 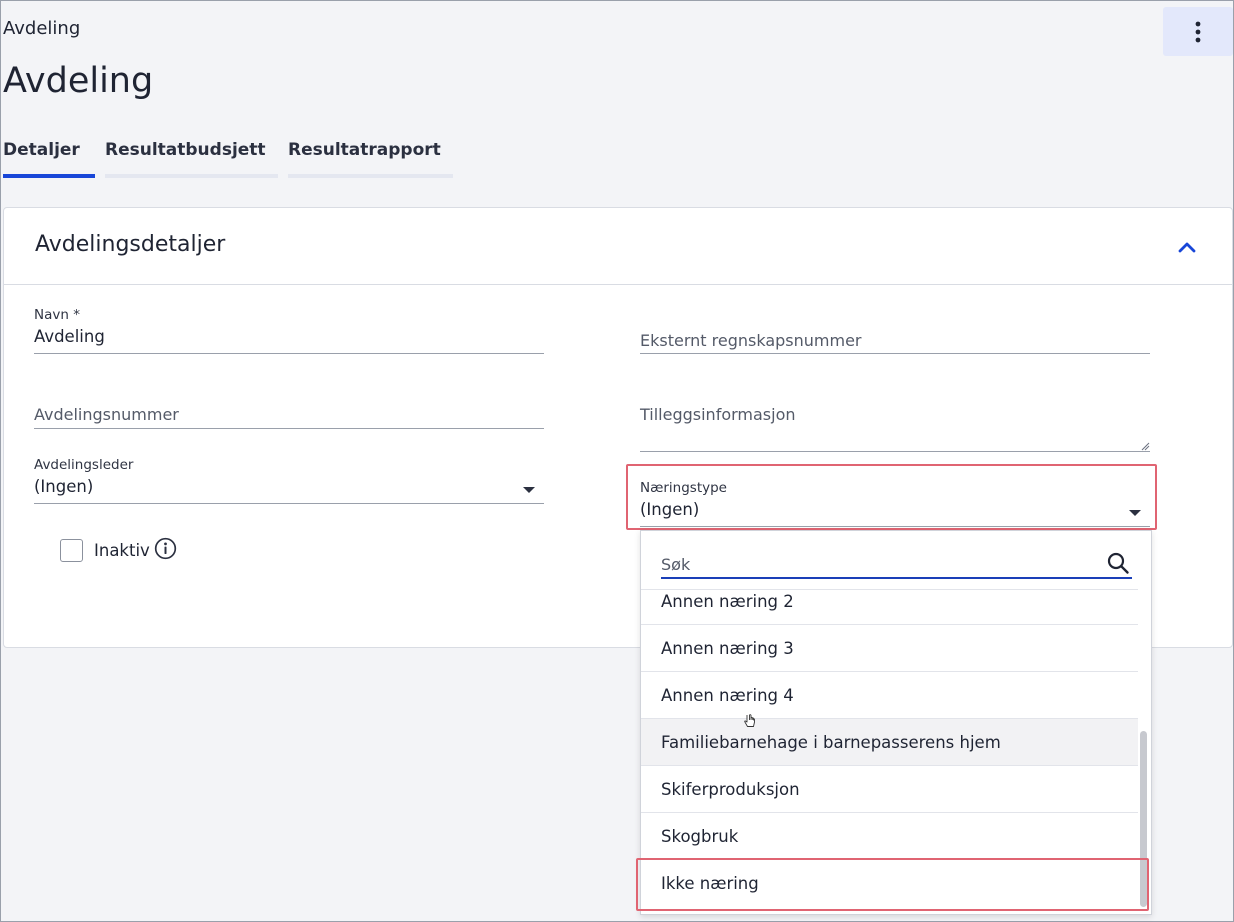 What do you see at coordinates (289, 330) in the screenshot?
I see `navn-field: Navn * Avdeling` at bounding box center [289, 330].